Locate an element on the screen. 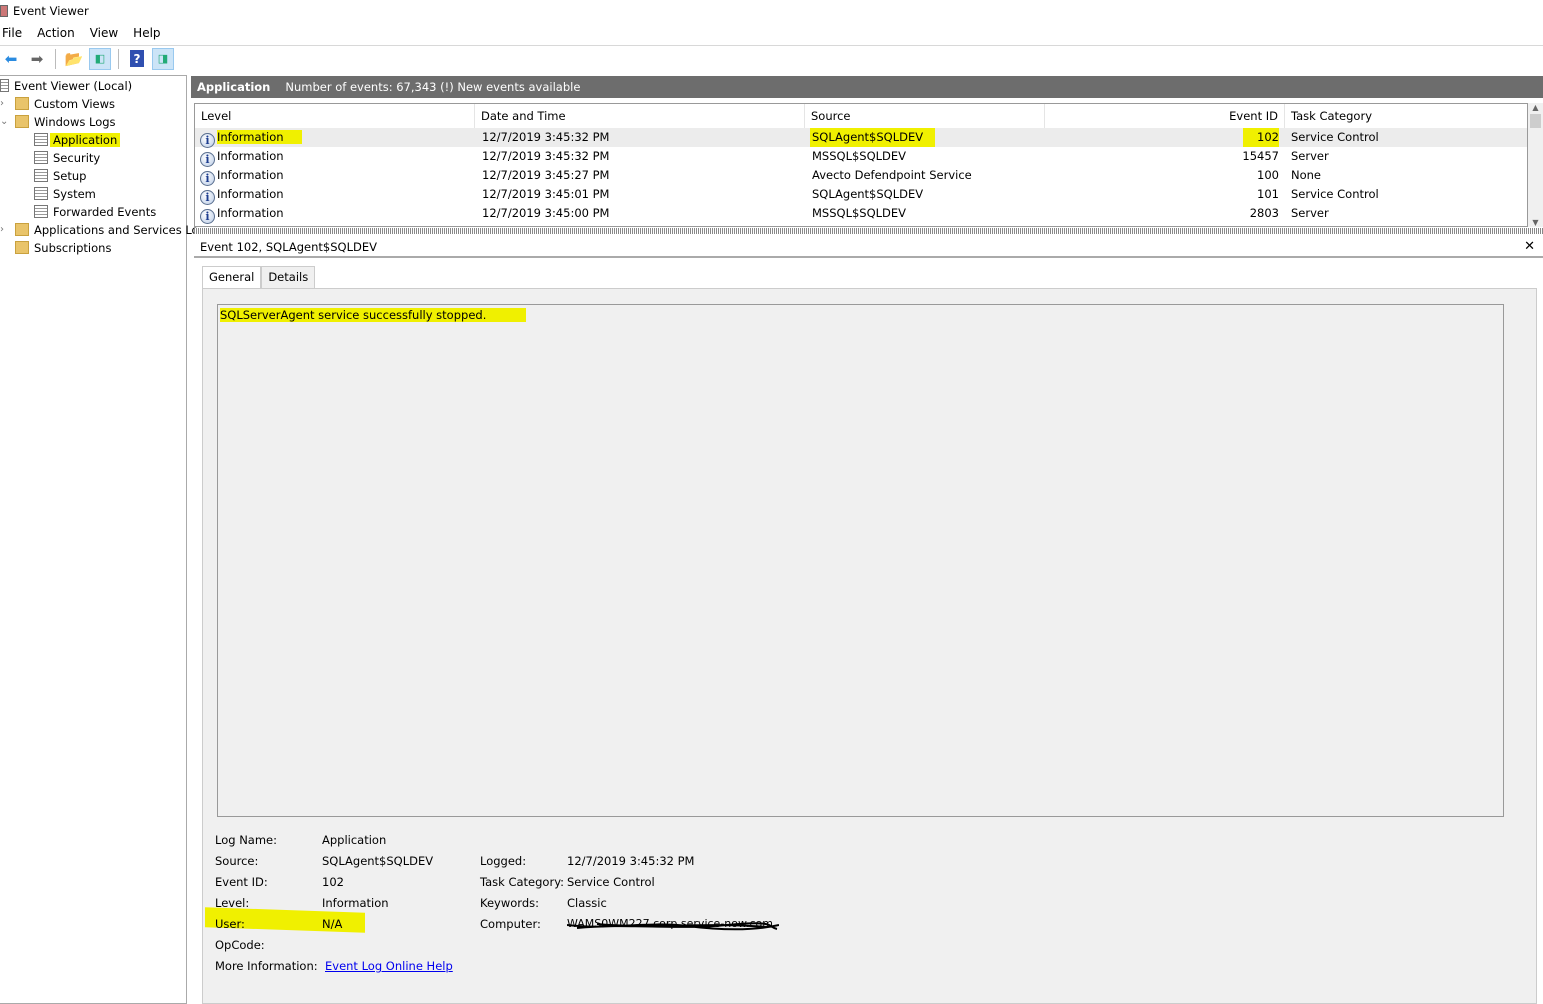 Image resolution: width=1543 pixels, height=1004 pixels. tree-item-setup: Setup is located at coordinates (60, 176).